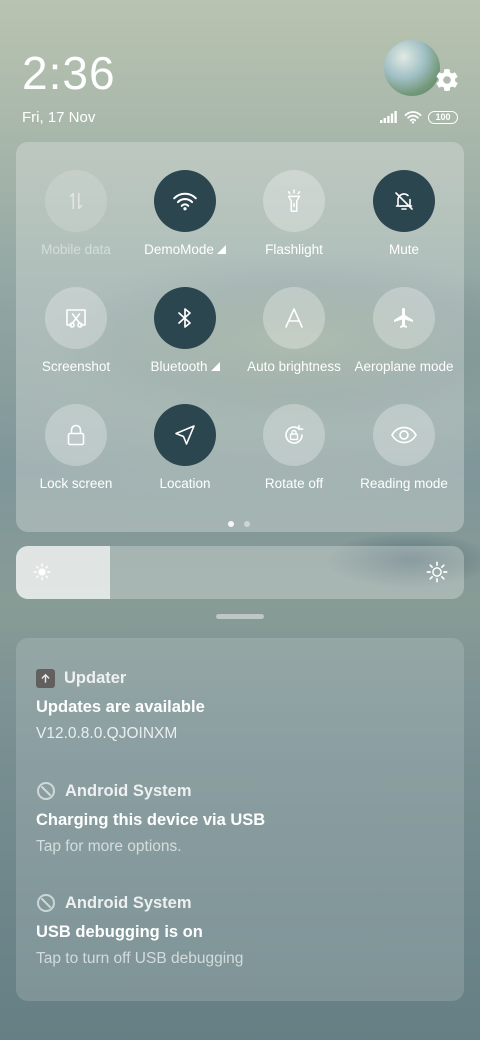 This screenshot has width=480, height=1040. What do you see at coordinates (413, 117) in the screenshot?
I see `wifi-status-icon` at bounding box center [413, 117].